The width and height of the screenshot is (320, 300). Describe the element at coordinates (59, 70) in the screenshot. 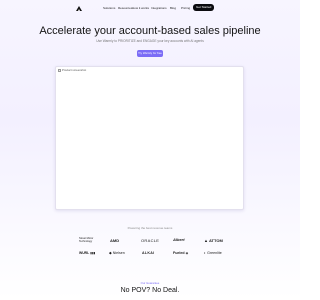

I see `broken-image-icon` at that location.